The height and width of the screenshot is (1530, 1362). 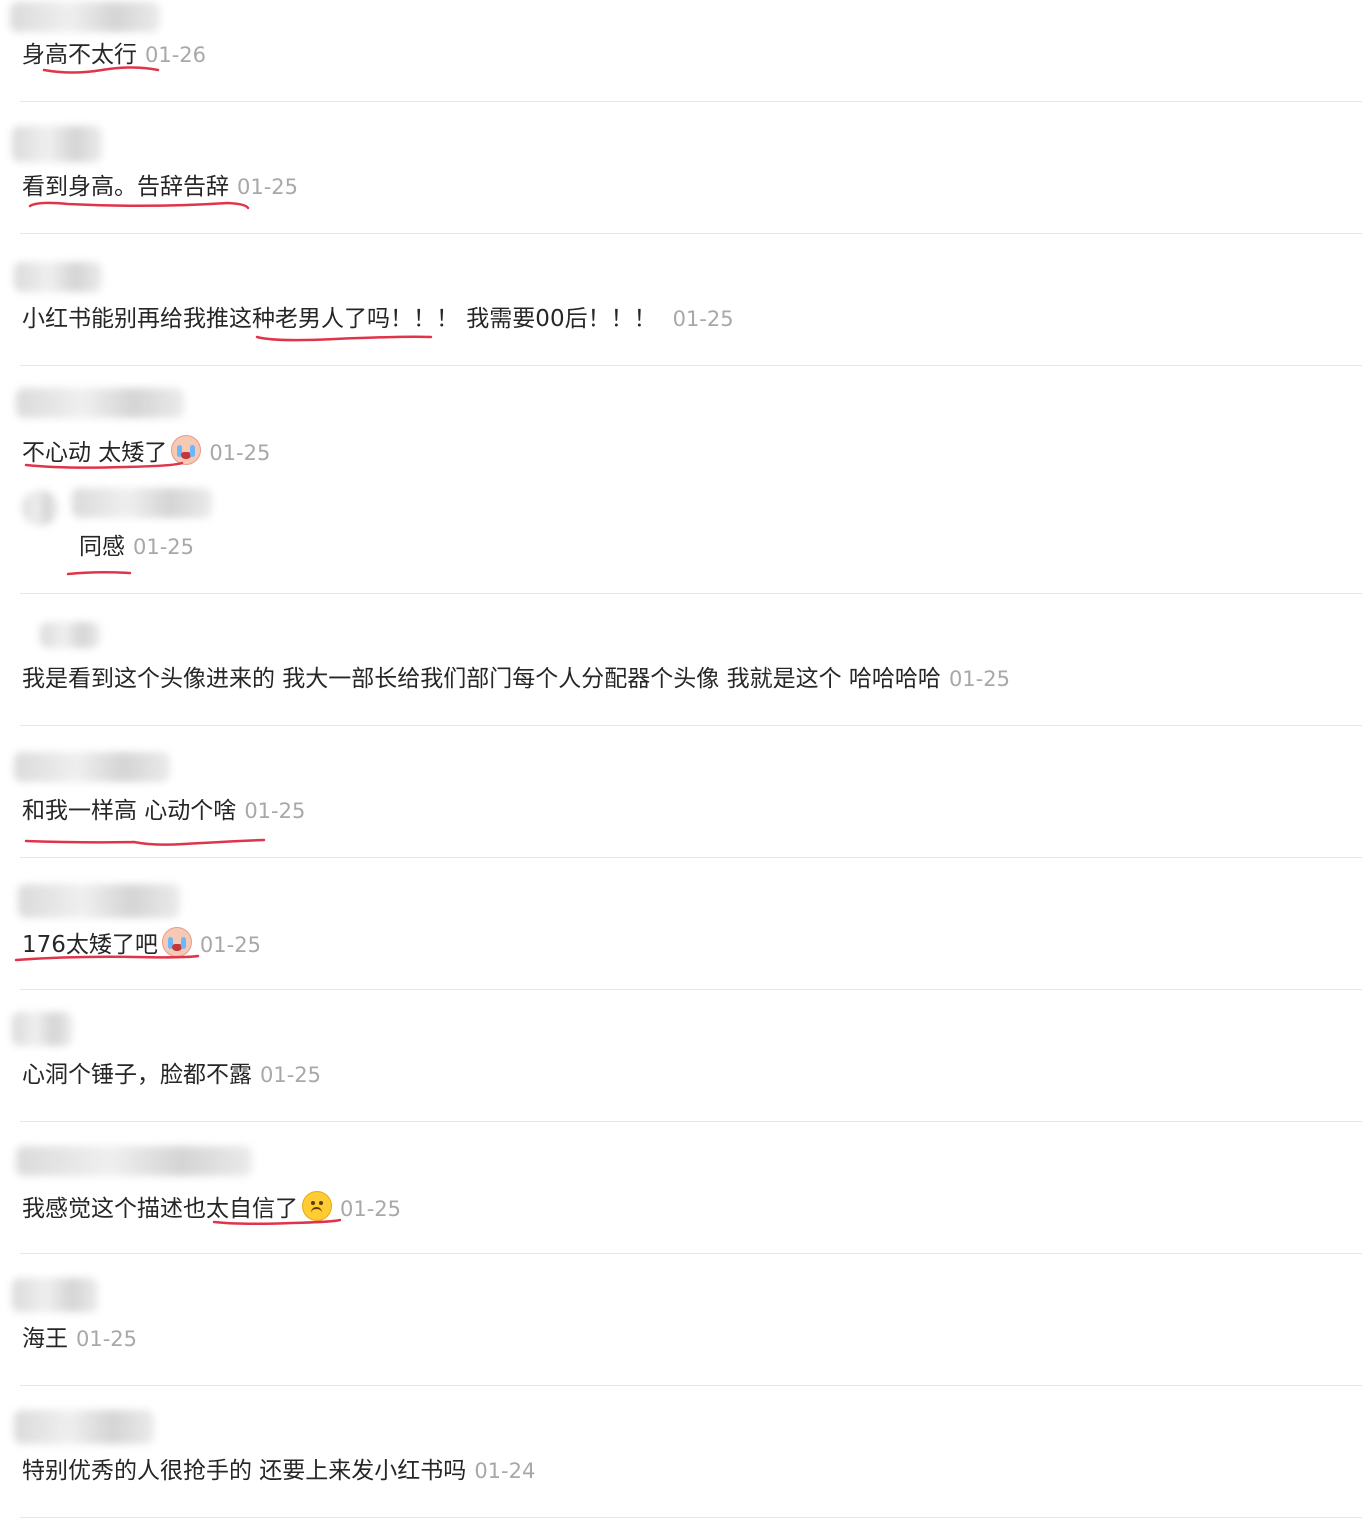 I want to click on reply-text: 同感, so click(x=102, y=547).